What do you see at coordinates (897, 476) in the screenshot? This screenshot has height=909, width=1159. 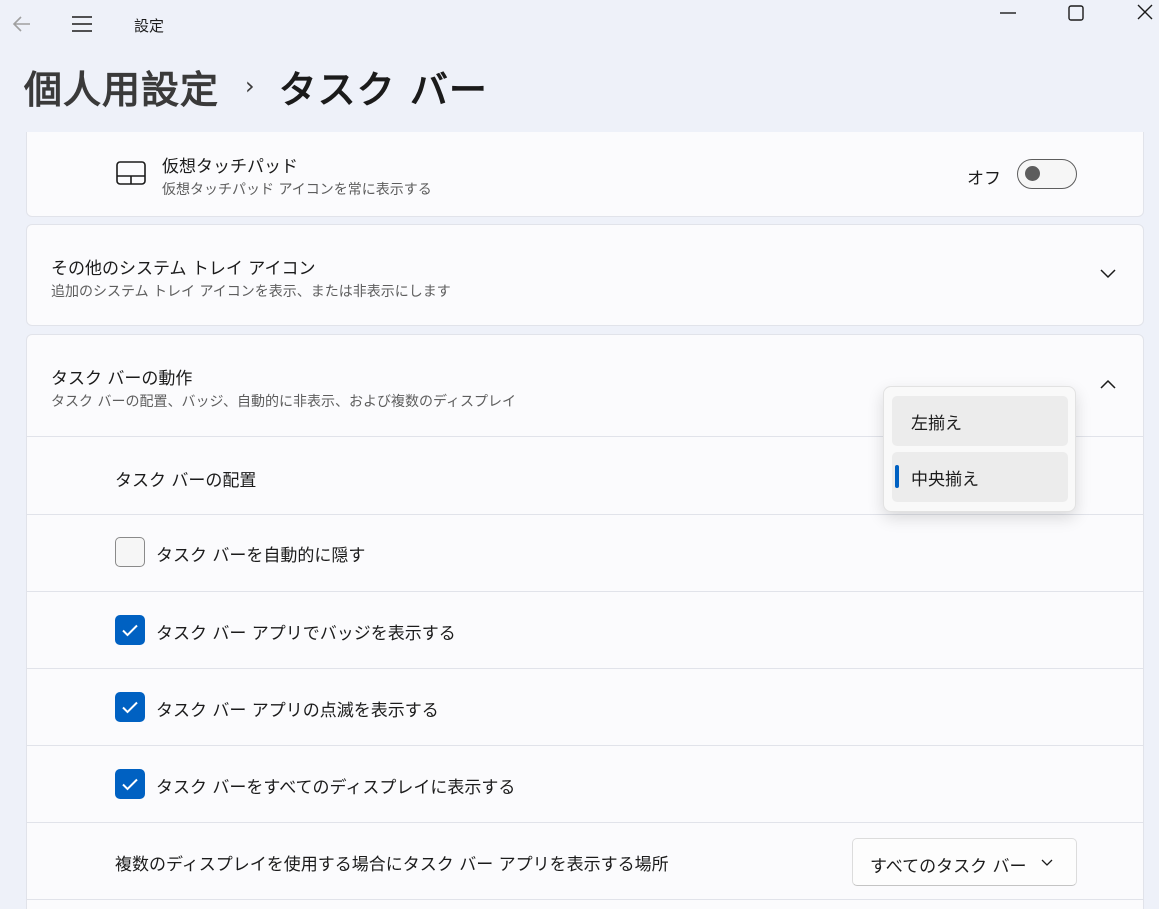 I see `selection-indicator` at bounding box center [897, 476].